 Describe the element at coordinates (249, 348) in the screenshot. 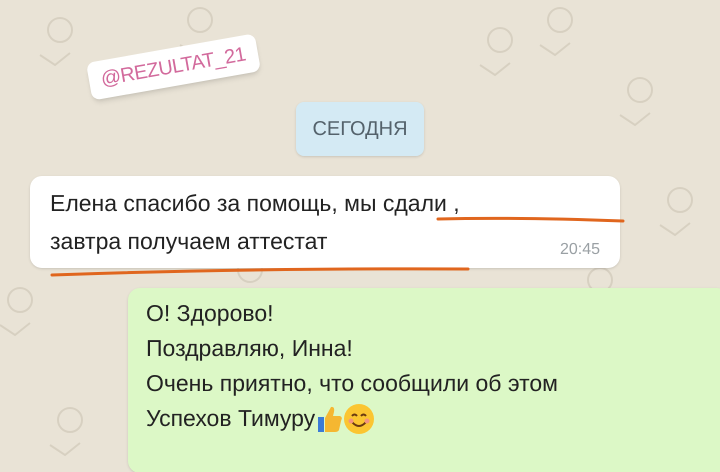

I see `message-line: Поздравляю, Инна!` at that location.